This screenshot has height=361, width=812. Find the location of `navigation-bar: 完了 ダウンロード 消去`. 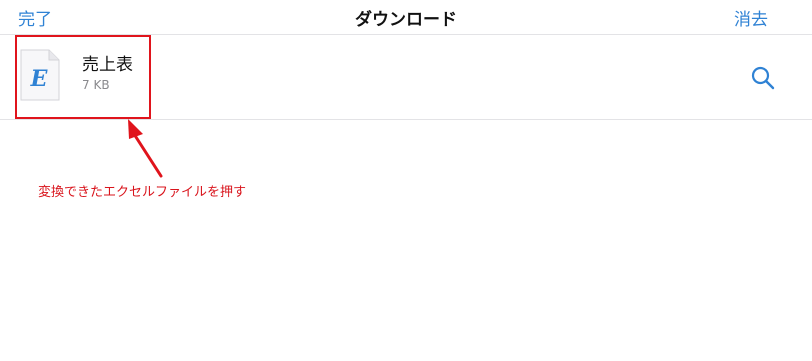

navigation-bar: 完了 ダウンロード 消去 is located at coordinates (406, 17).